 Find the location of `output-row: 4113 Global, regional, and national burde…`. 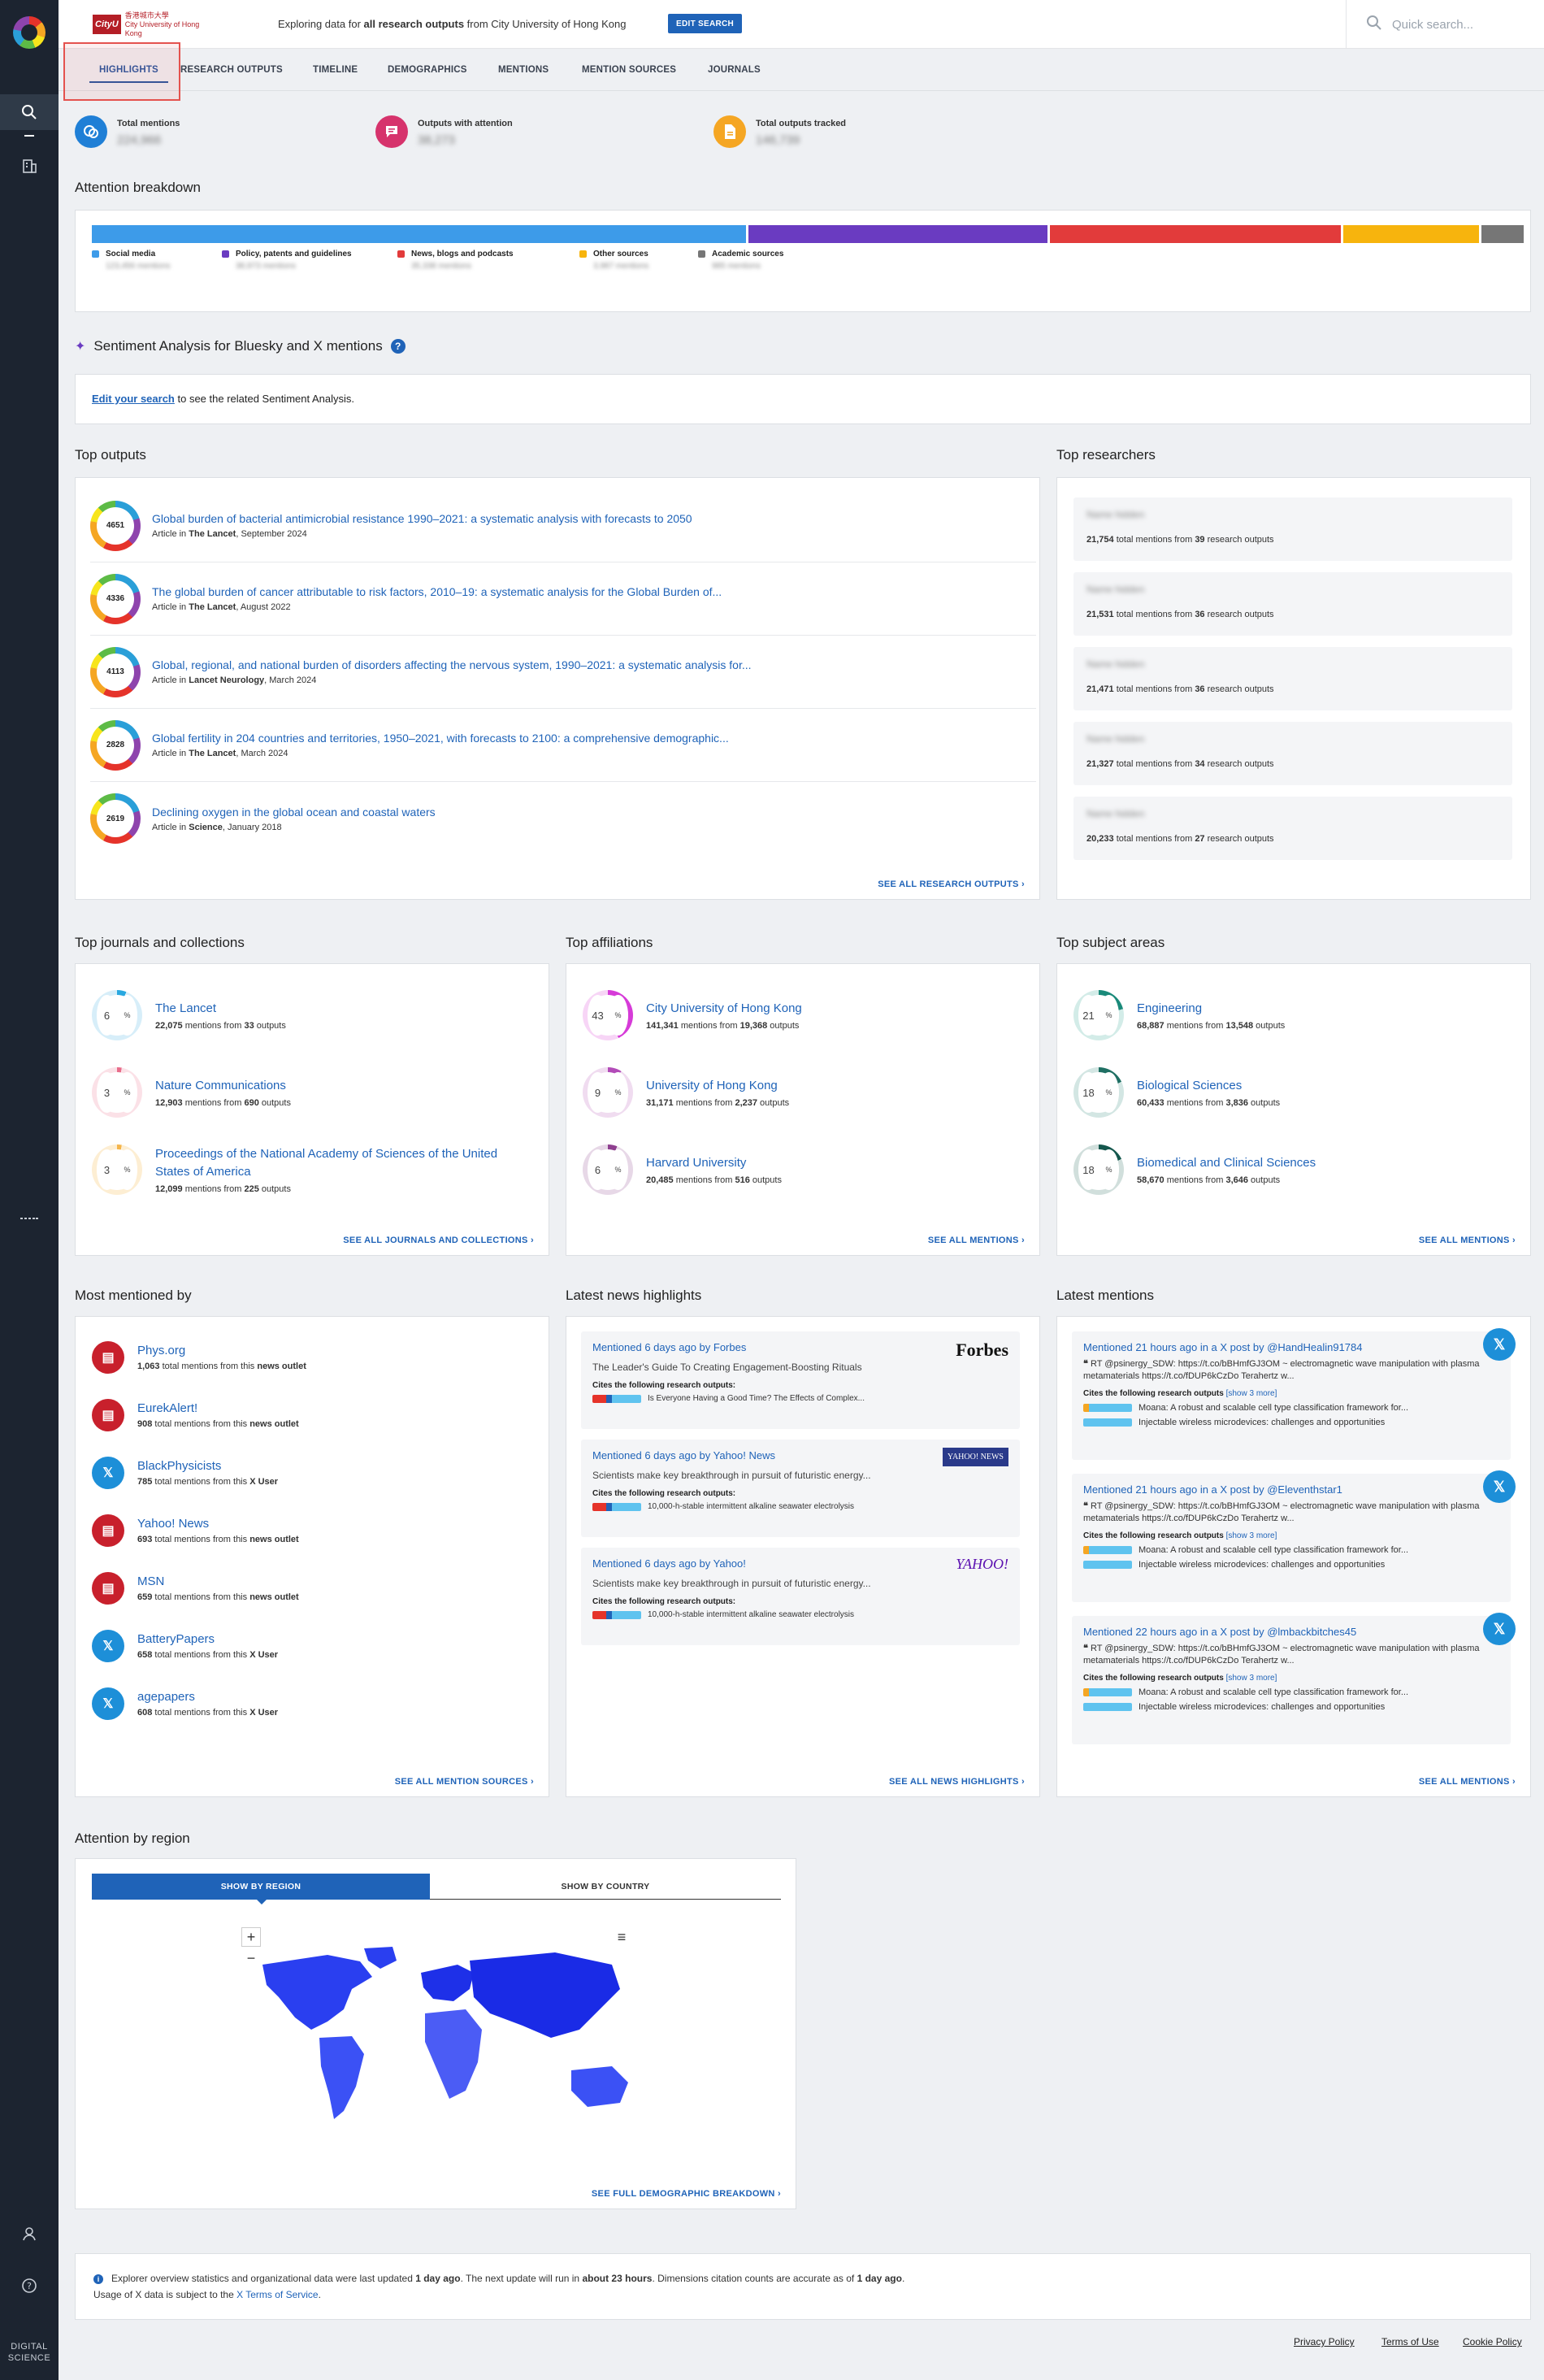

output-row: 4113 Global, regional, and national burde… is located at coordinates (563, 672).